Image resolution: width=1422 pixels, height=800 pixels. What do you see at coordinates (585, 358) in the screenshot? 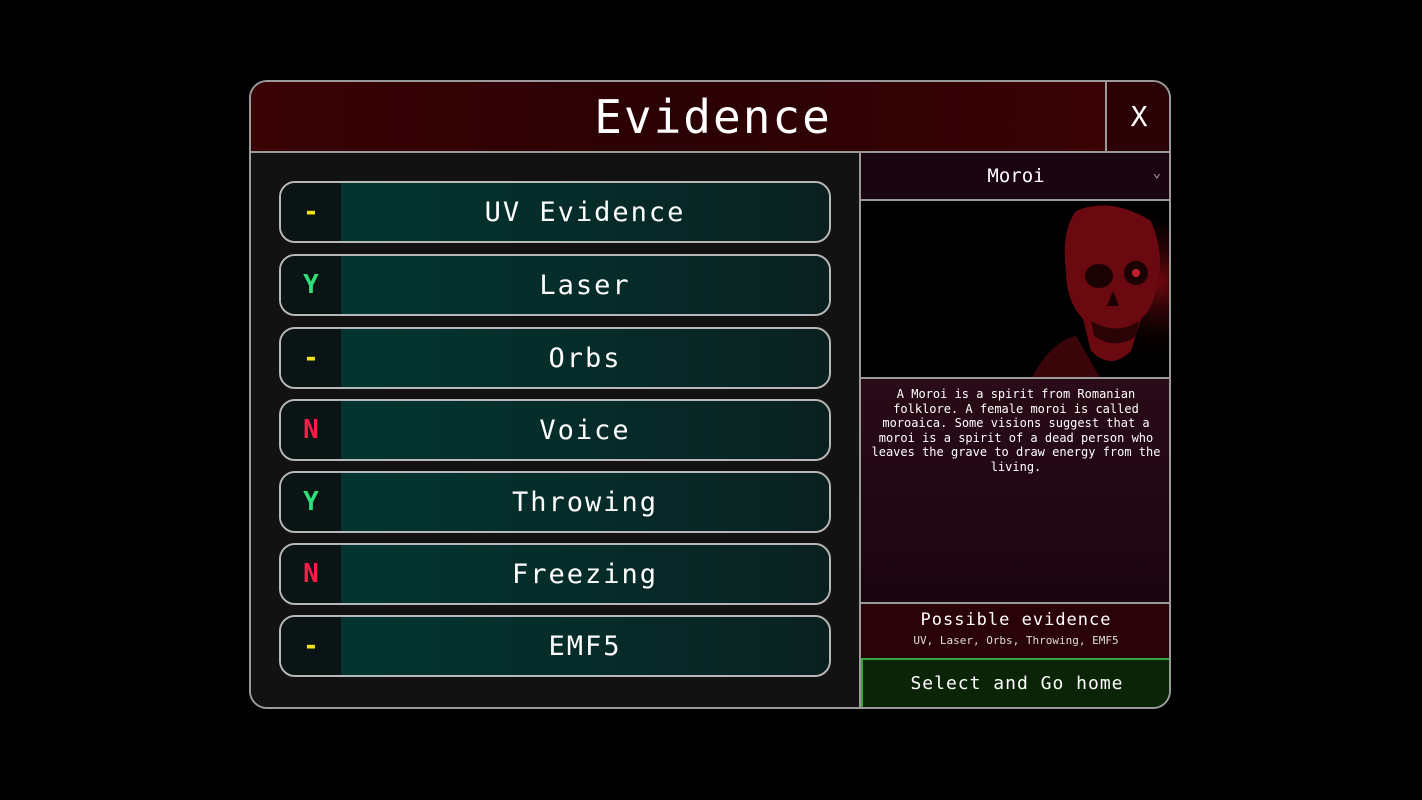
I see `evidence-label: Orbs` at bounding box center [585, 358].